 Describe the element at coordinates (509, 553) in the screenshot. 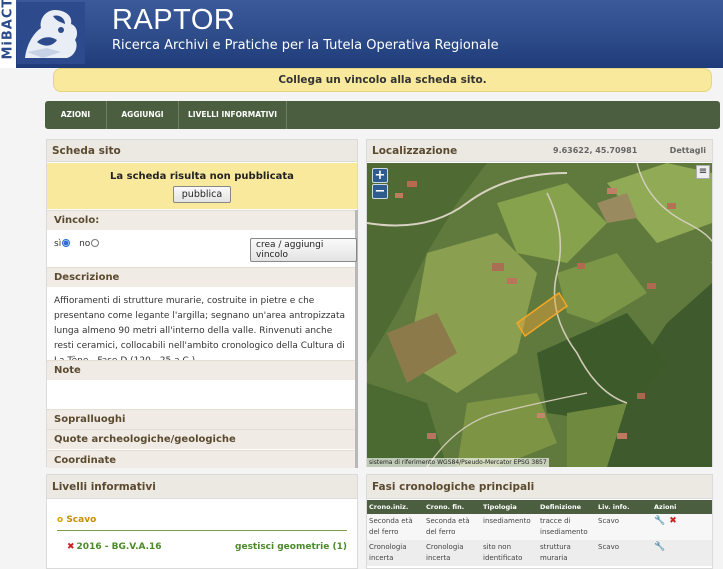

I see `cell-tipologia: sito non identificato` at that location.